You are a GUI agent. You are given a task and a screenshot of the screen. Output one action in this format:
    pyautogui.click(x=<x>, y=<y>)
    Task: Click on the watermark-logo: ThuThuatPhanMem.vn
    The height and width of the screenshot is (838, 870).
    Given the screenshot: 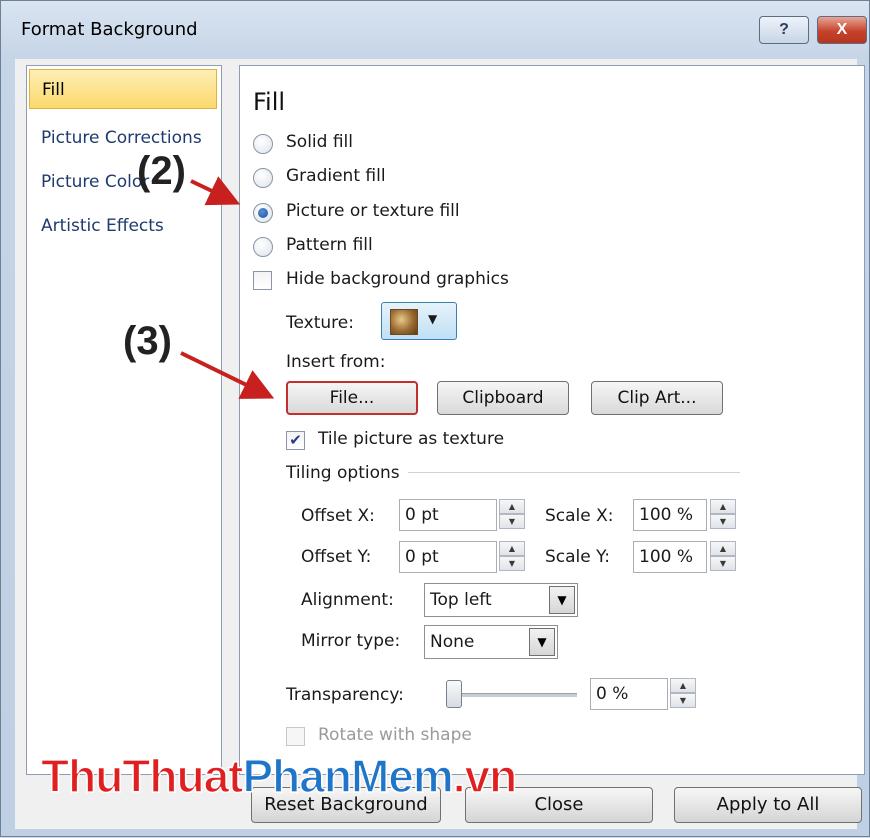 What is the action you would take?
    pyautogui.click(x=279, y=776)
    